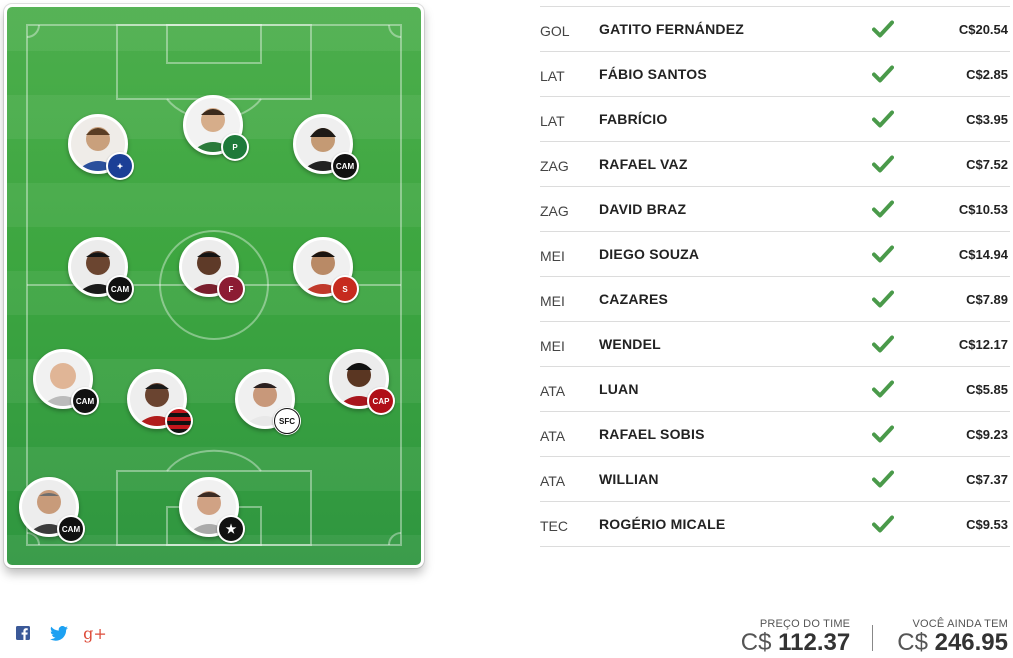 The image size is (1013, 658). I want to click on player-price: C$7.89, so click(987, 299).